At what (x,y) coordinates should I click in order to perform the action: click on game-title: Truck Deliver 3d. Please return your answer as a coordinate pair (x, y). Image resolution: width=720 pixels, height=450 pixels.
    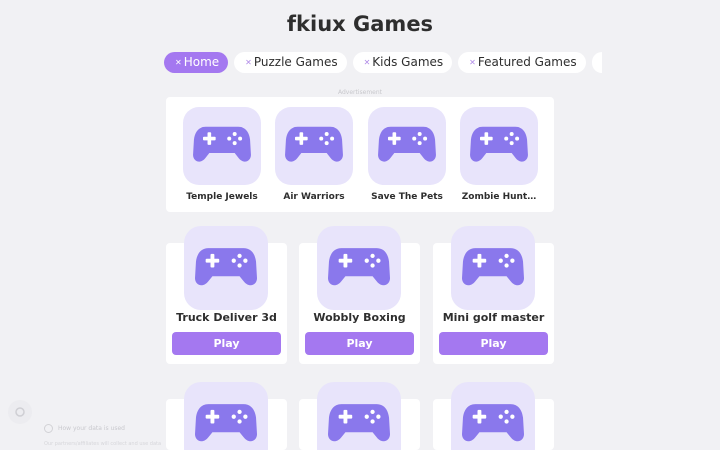
    Looking at the image, I should click on (226, 317).